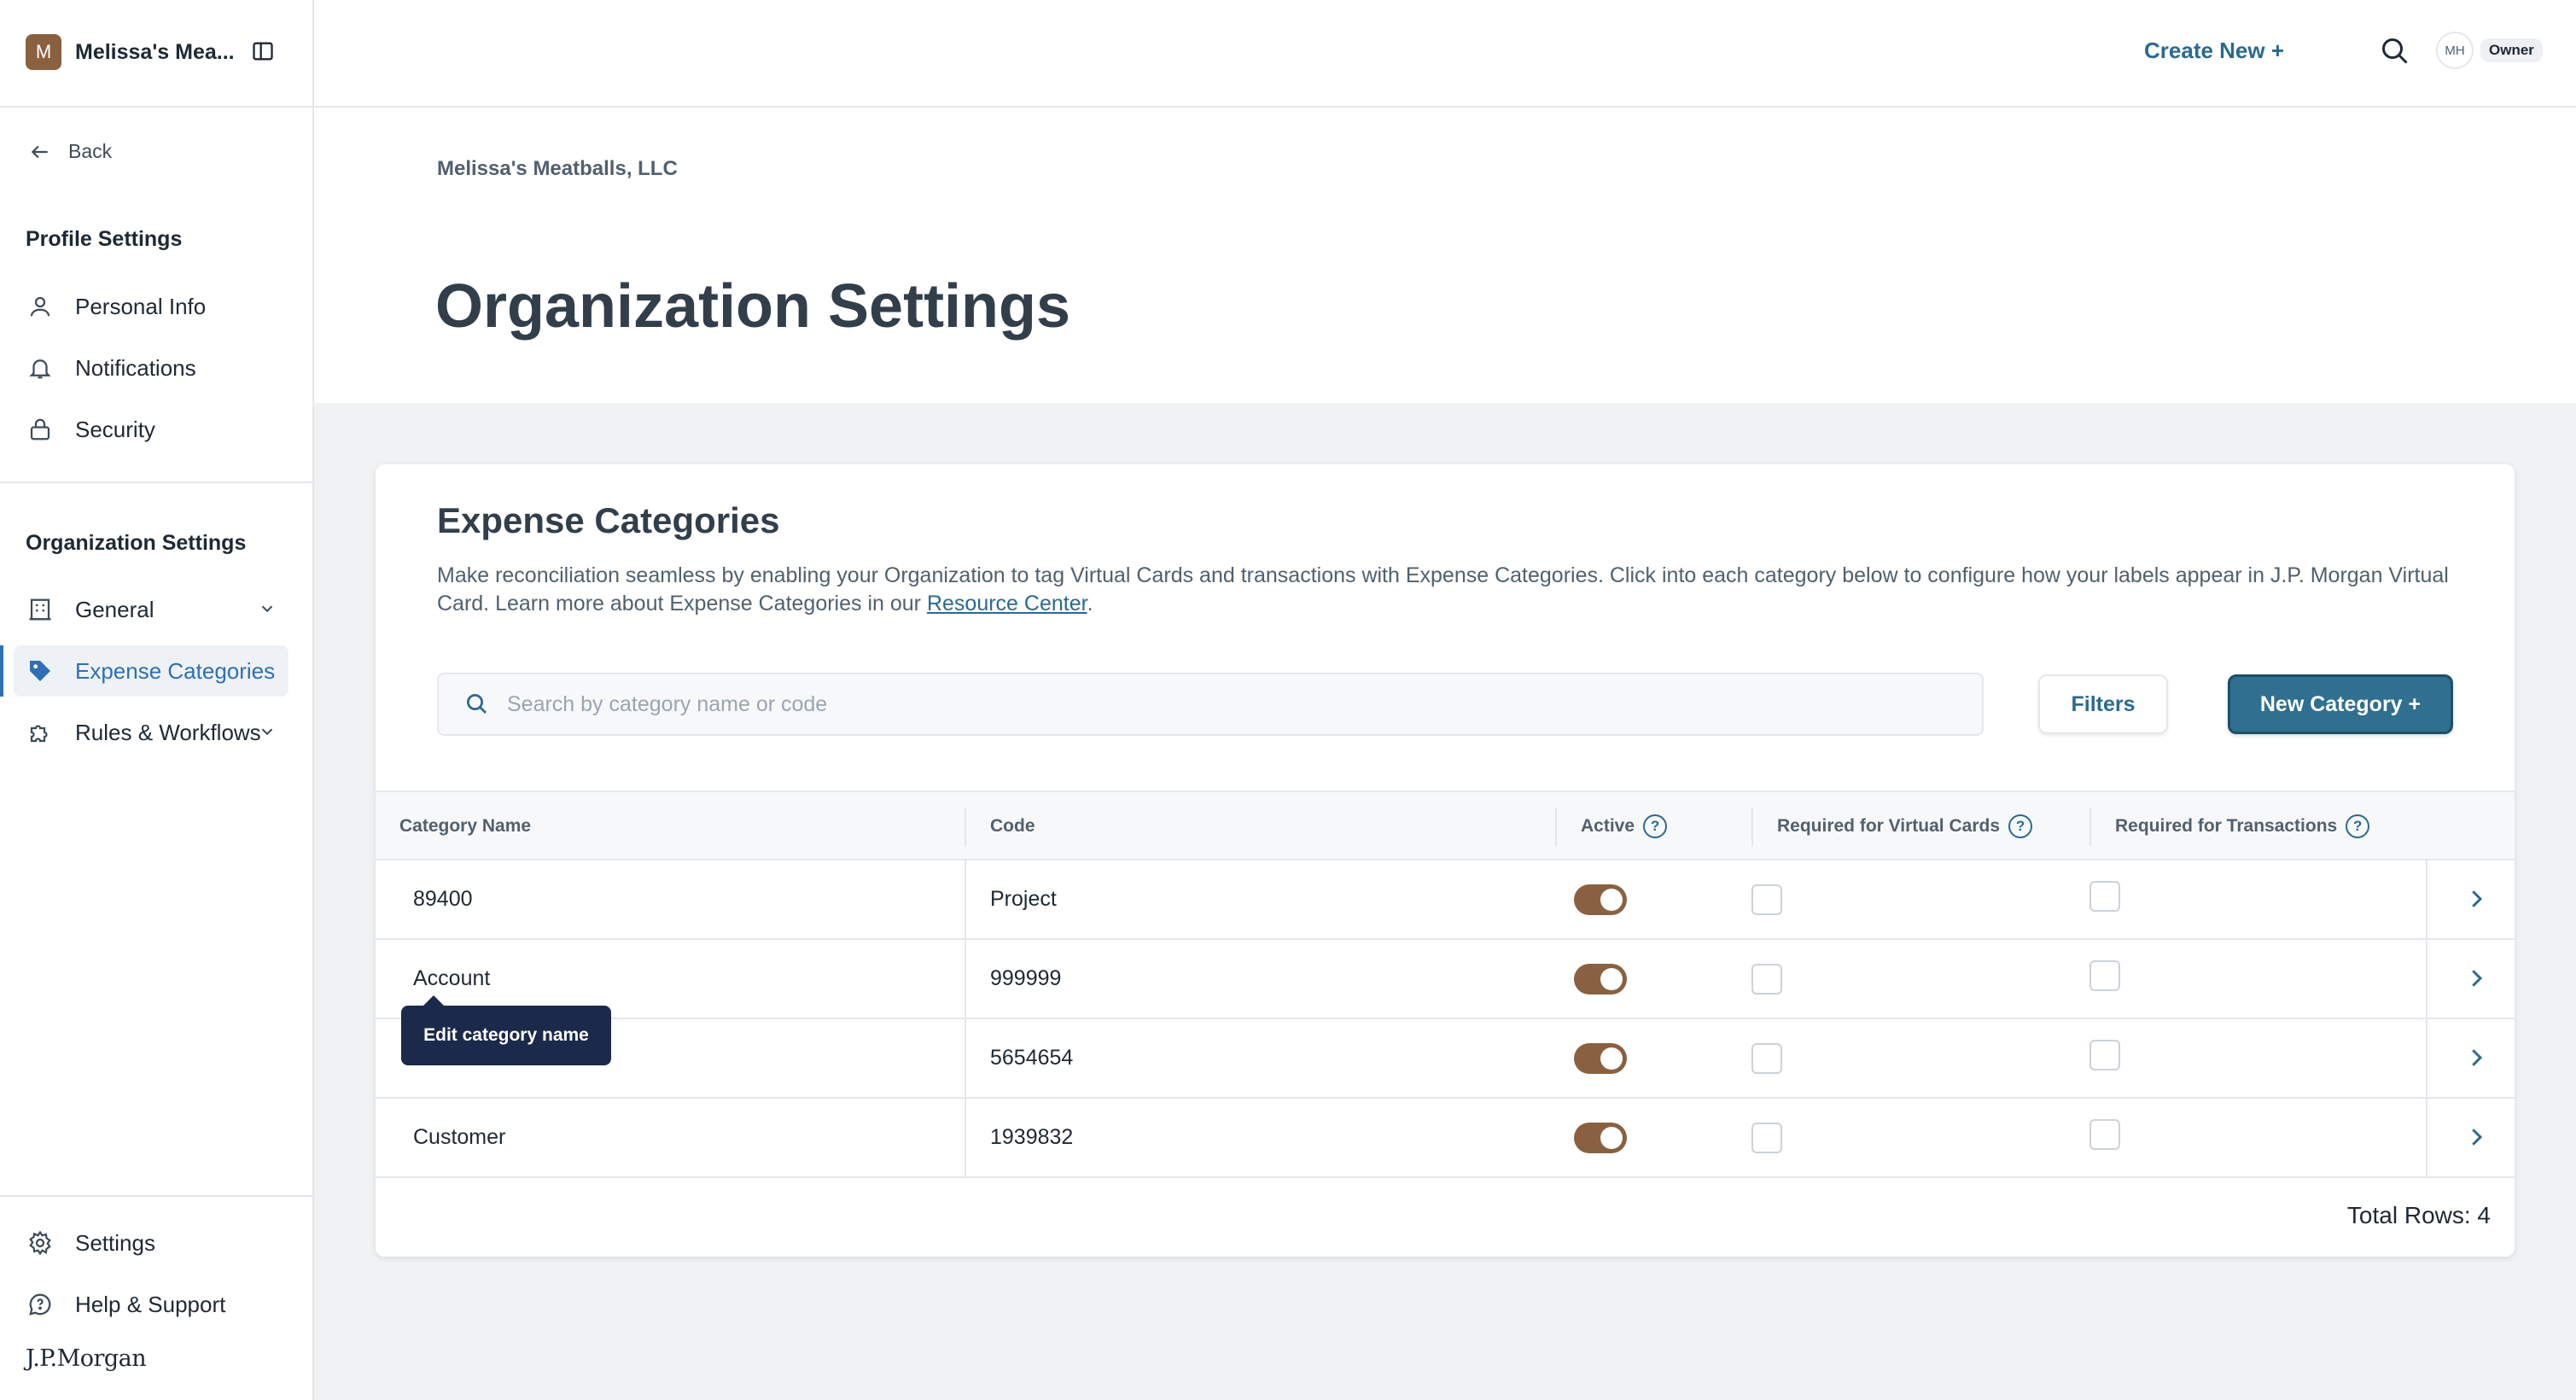  I want to click on search-icon, so click(2395, 51).